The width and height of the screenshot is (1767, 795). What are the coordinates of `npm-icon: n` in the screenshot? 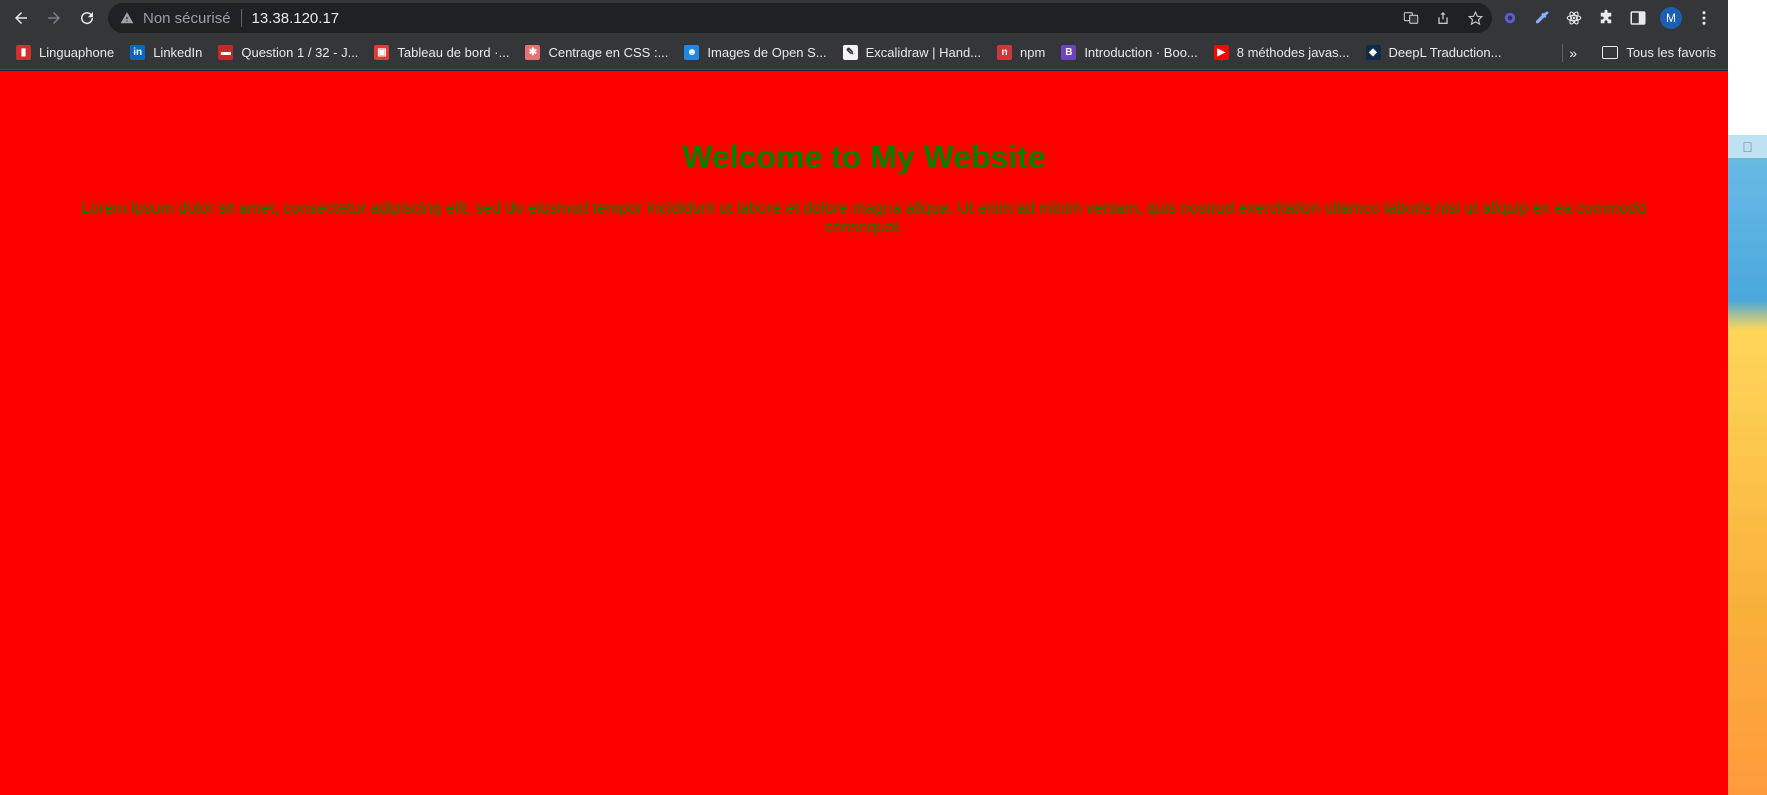 It's located at (1005, 52).